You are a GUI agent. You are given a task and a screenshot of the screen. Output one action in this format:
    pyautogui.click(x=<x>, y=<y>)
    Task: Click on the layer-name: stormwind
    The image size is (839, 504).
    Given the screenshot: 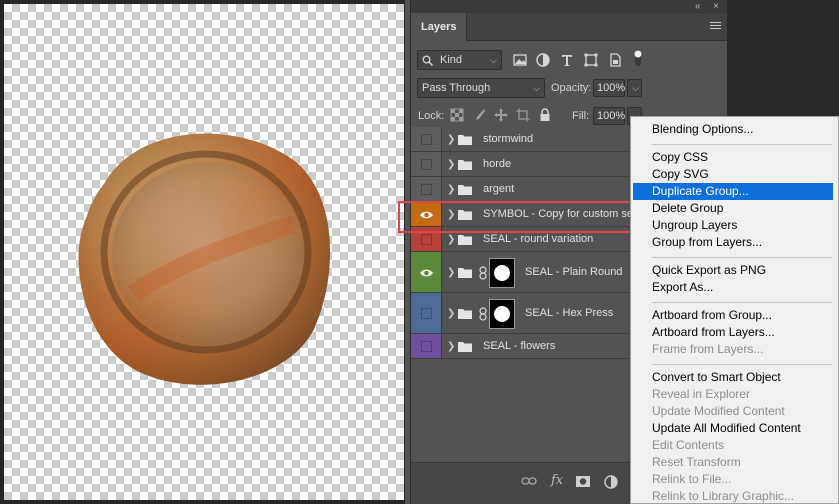 What is the action you would take?
    pyautogui.click(x=508, y=139)
    